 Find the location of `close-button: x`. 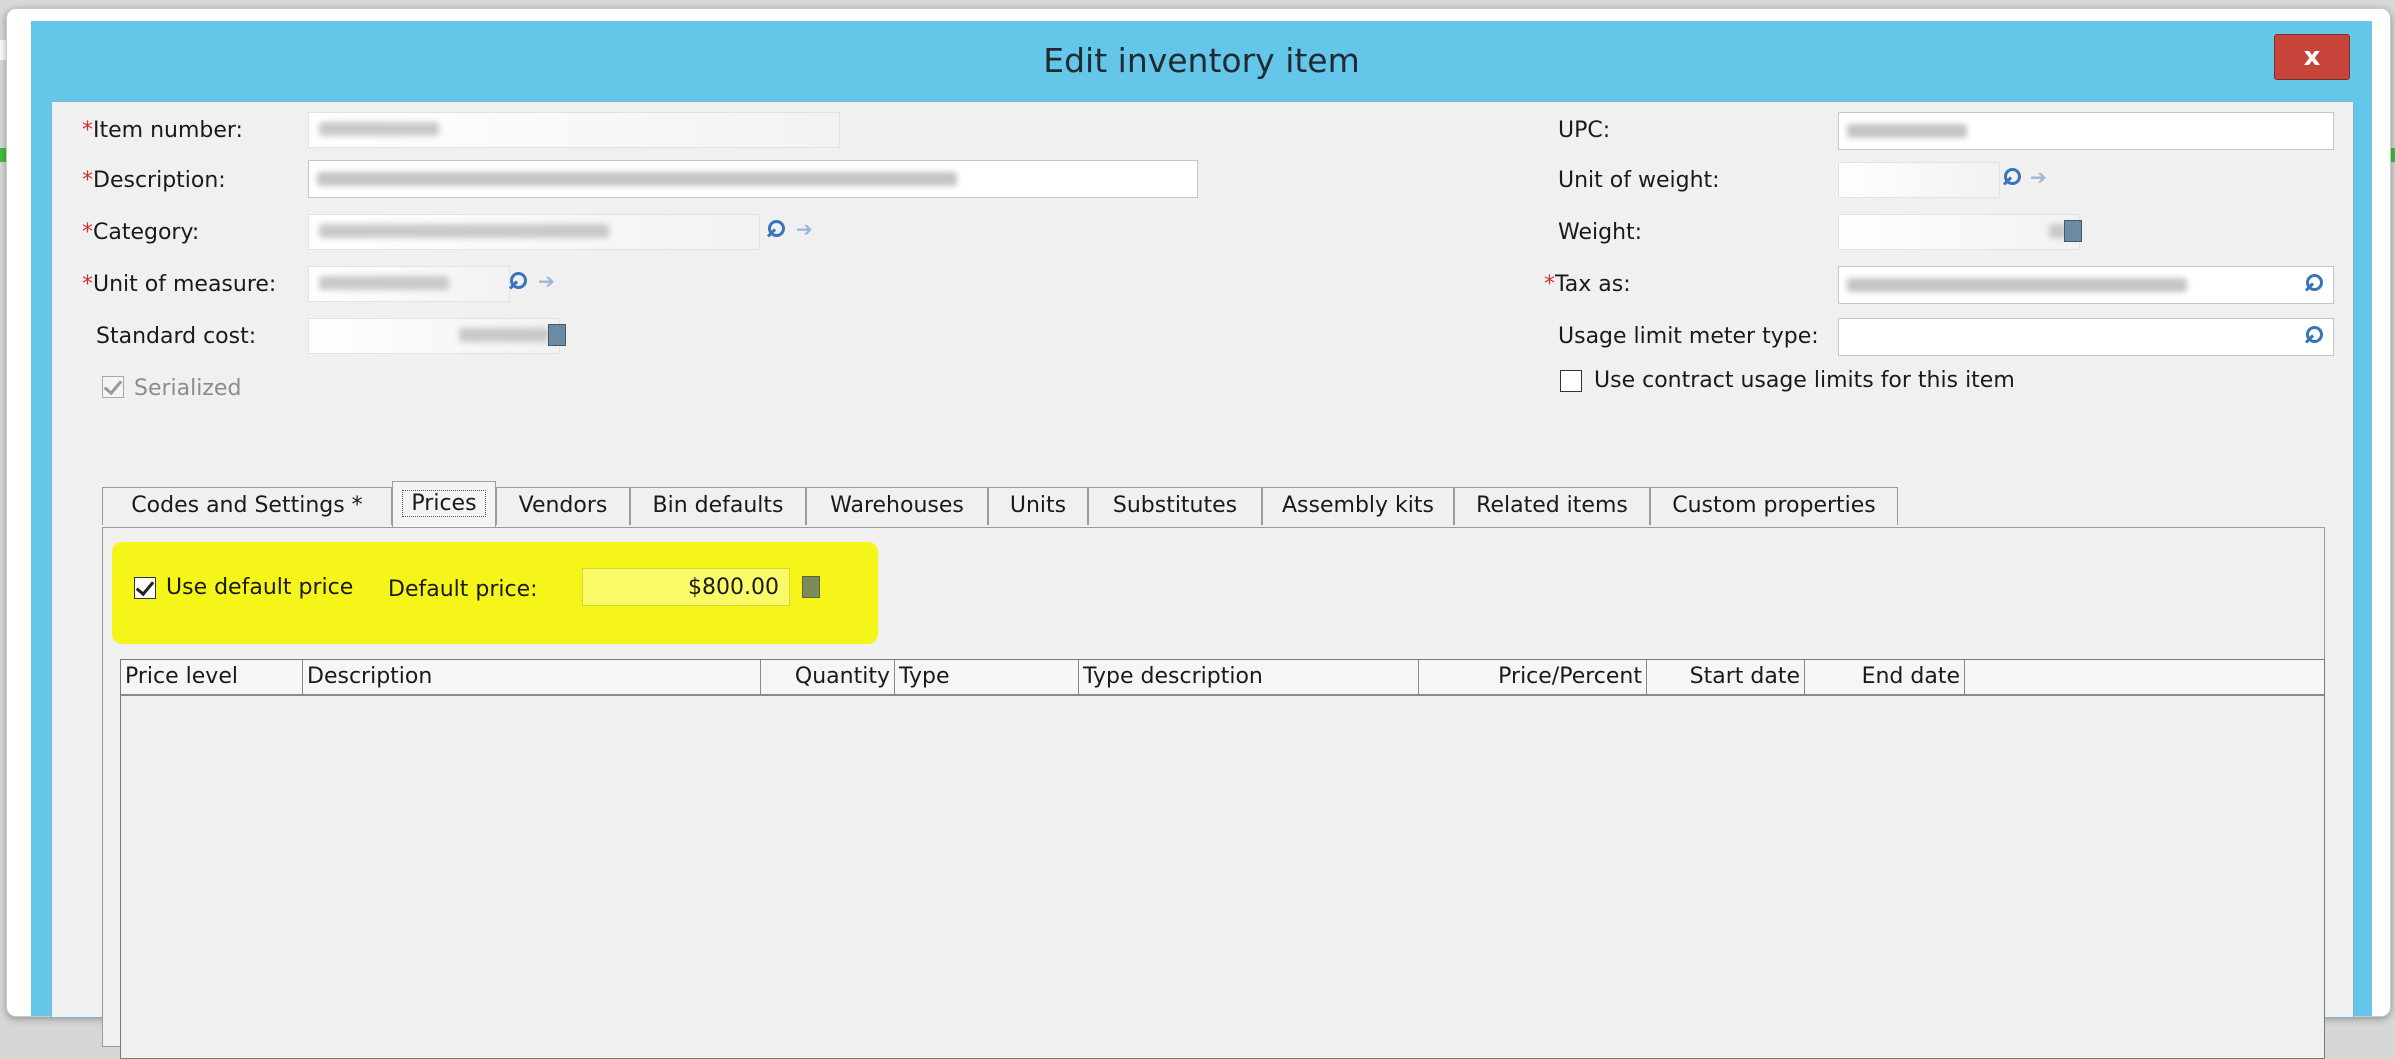

close-button: x is located at coordinates (2312, 57).